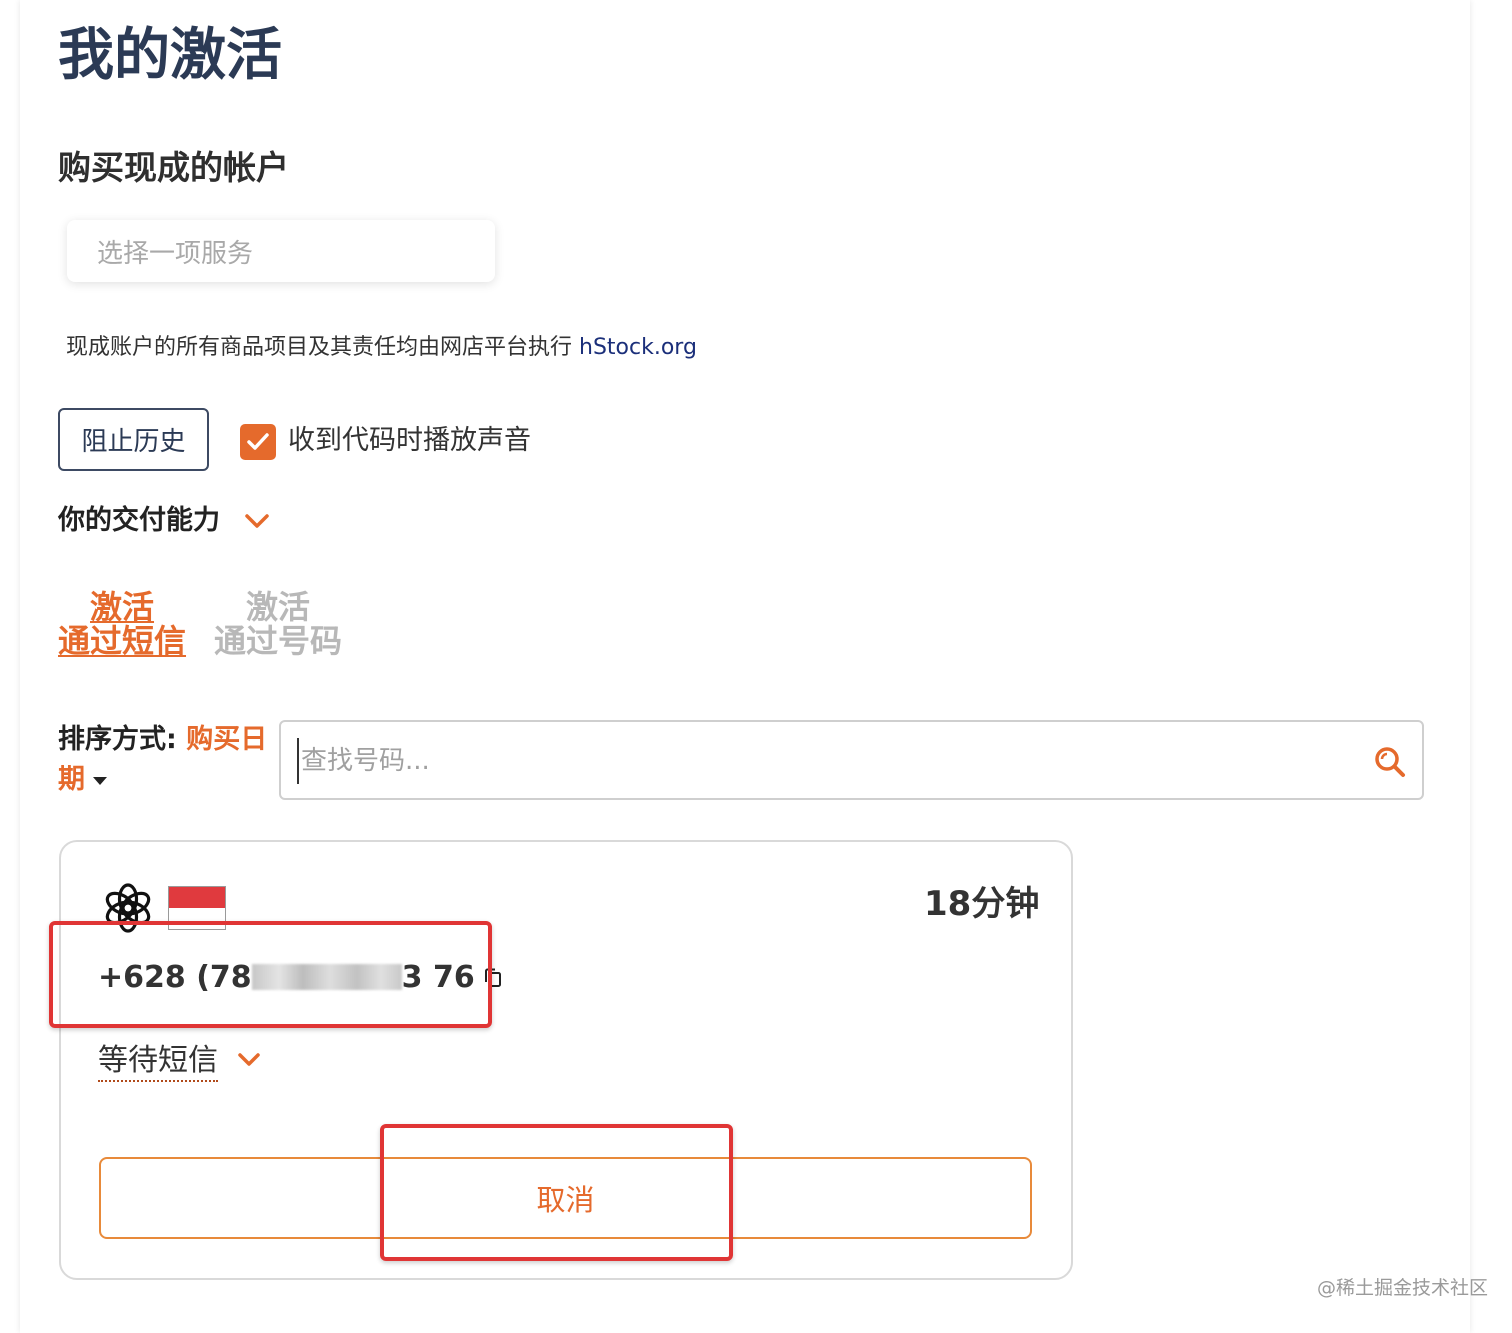 This screenshot has height=1333, width=1512. What do you see at coordinates (175, 253) in the screenshot?
I see `service-select-placeholder: 选择一项服务` at bounding box center [175, 253].